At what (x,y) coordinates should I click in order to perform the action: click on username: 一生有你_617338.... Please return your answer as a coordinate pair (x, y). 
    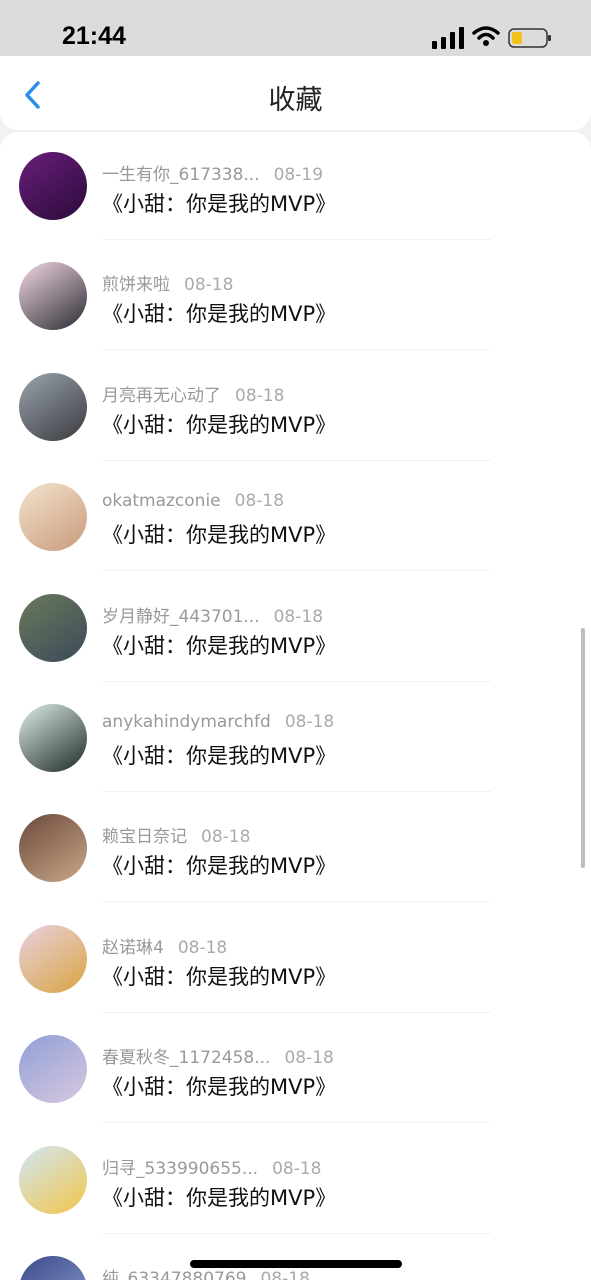
    Looking at the image, I should click on (181, 175).